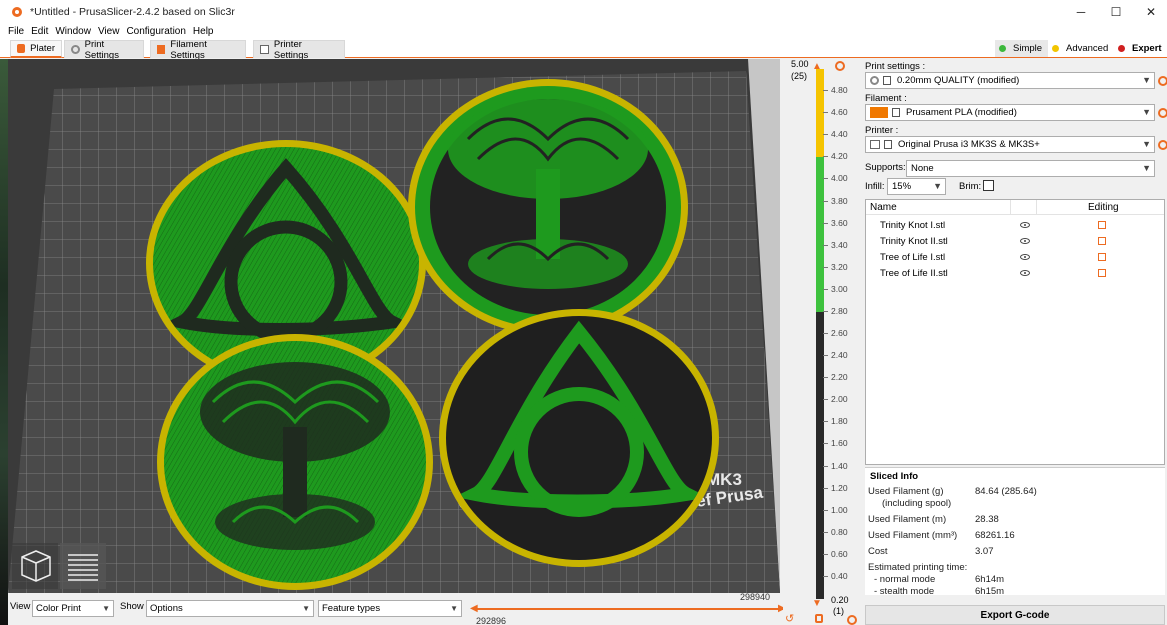  I want to click on sliced-row-label: Estimated printing time:, so click(918, 567).